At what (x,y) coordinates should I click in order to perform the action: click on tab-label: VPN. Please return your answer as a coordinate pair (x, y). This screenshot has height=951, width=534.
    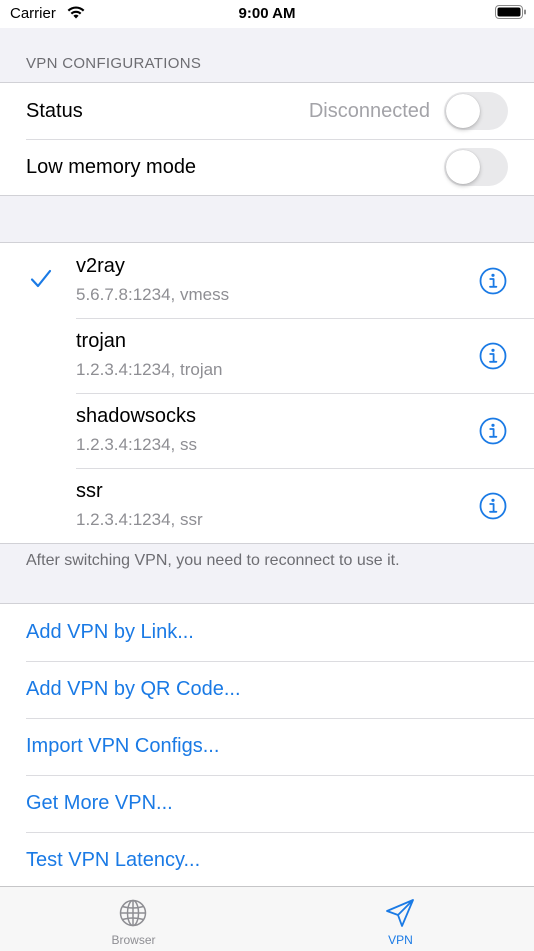
    Looking at the image, I should click on (400, 940).